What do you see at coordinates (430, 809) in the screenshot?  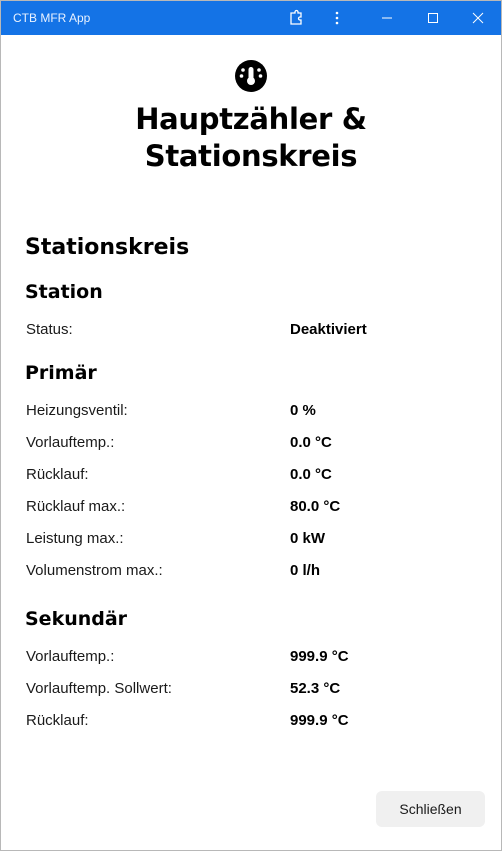 I see `close-button: Schließen` at bounding box center [430, 809].